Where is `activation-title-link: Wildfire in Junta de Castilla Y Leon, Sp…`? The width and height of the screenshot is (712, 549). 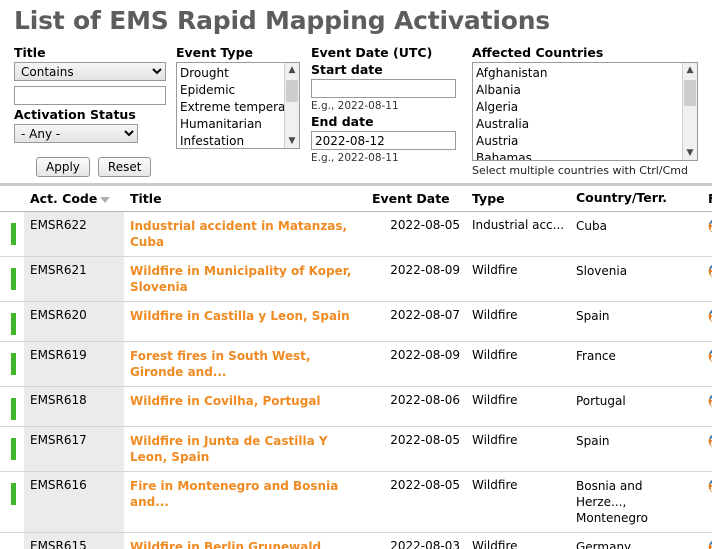 activation-title-link: Wildfire in Junta de Castilla Y Leon, Sp… is located at coordinates (245, 449).